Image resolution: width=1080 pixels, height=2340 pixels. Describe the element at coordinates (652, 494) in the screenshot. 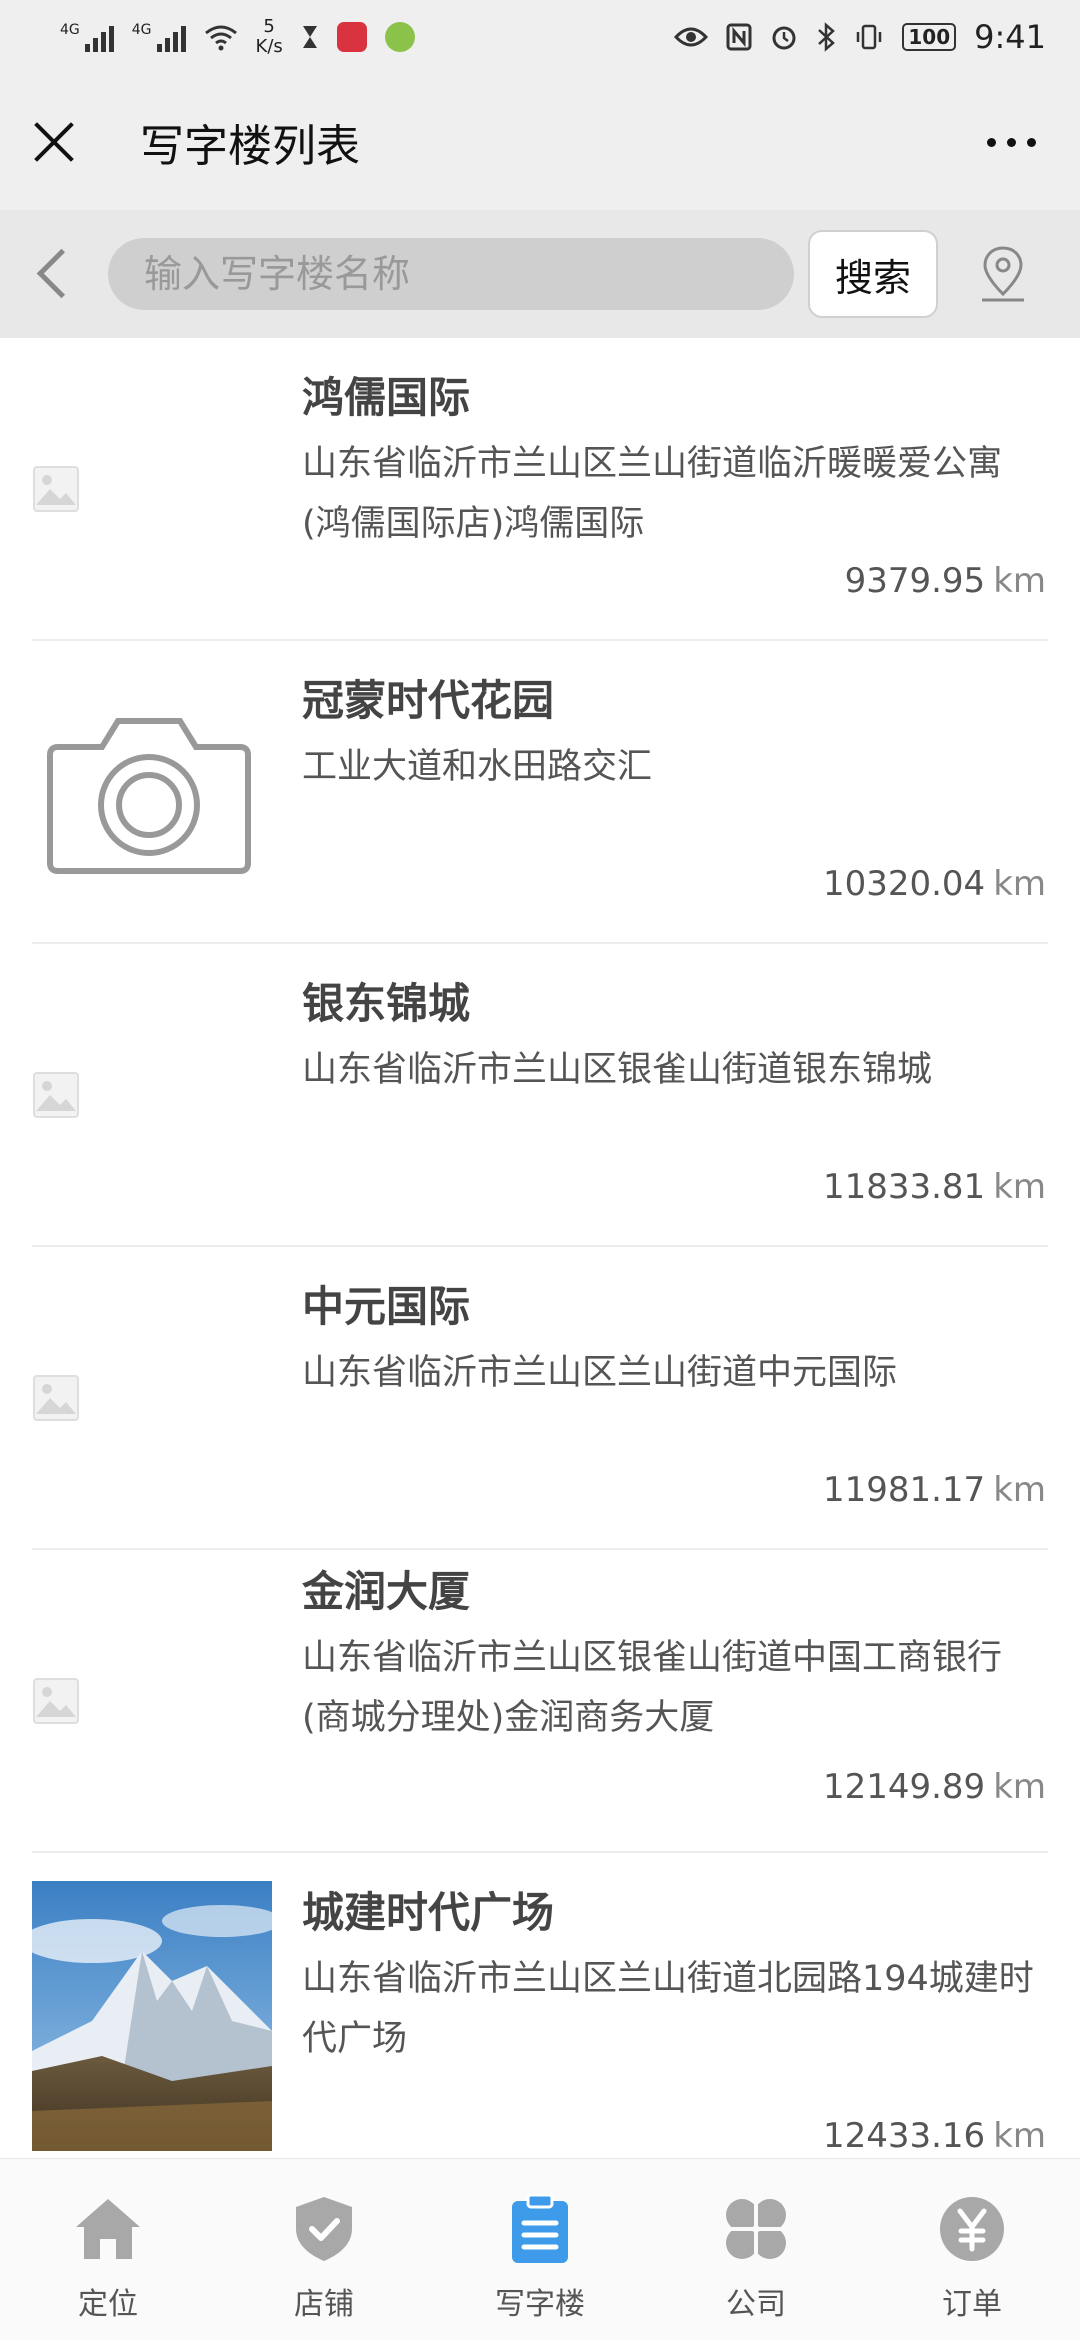

I see `building-address: 山东省临沂市兰山区兰山街道临沂暖暖爱公寓(鸿儒国际店)鸿儒国际` at that location.